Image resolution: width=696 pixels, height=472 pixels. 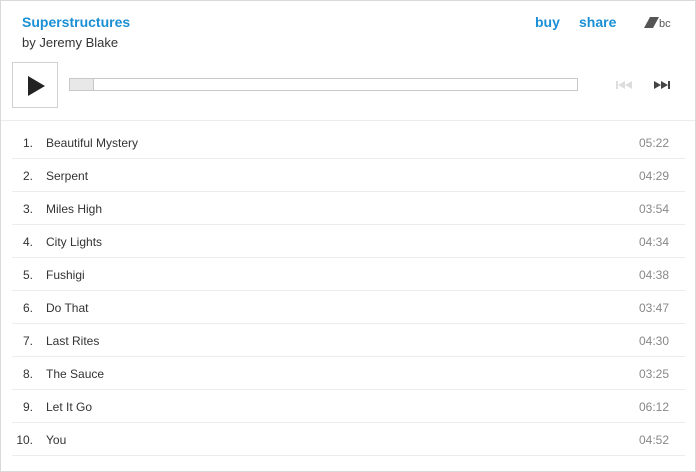 I want to click on track-row: 10. You 04:52, so click(x=348, y=439).